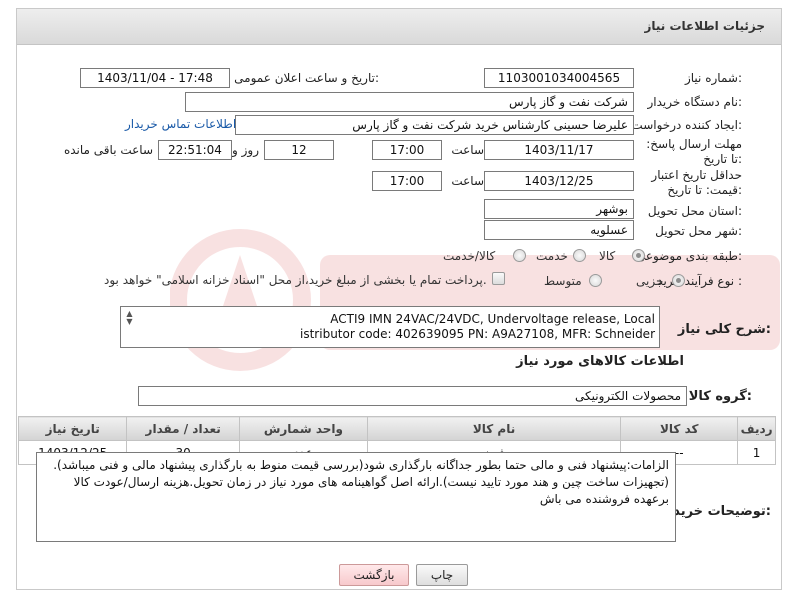 This screenshot has height=598, width=789. What do you see at coordinates (688, 256) in the screenshot?
I see `category-label: طبقه بندی موضوعی:` at bounding box center [688, 256].